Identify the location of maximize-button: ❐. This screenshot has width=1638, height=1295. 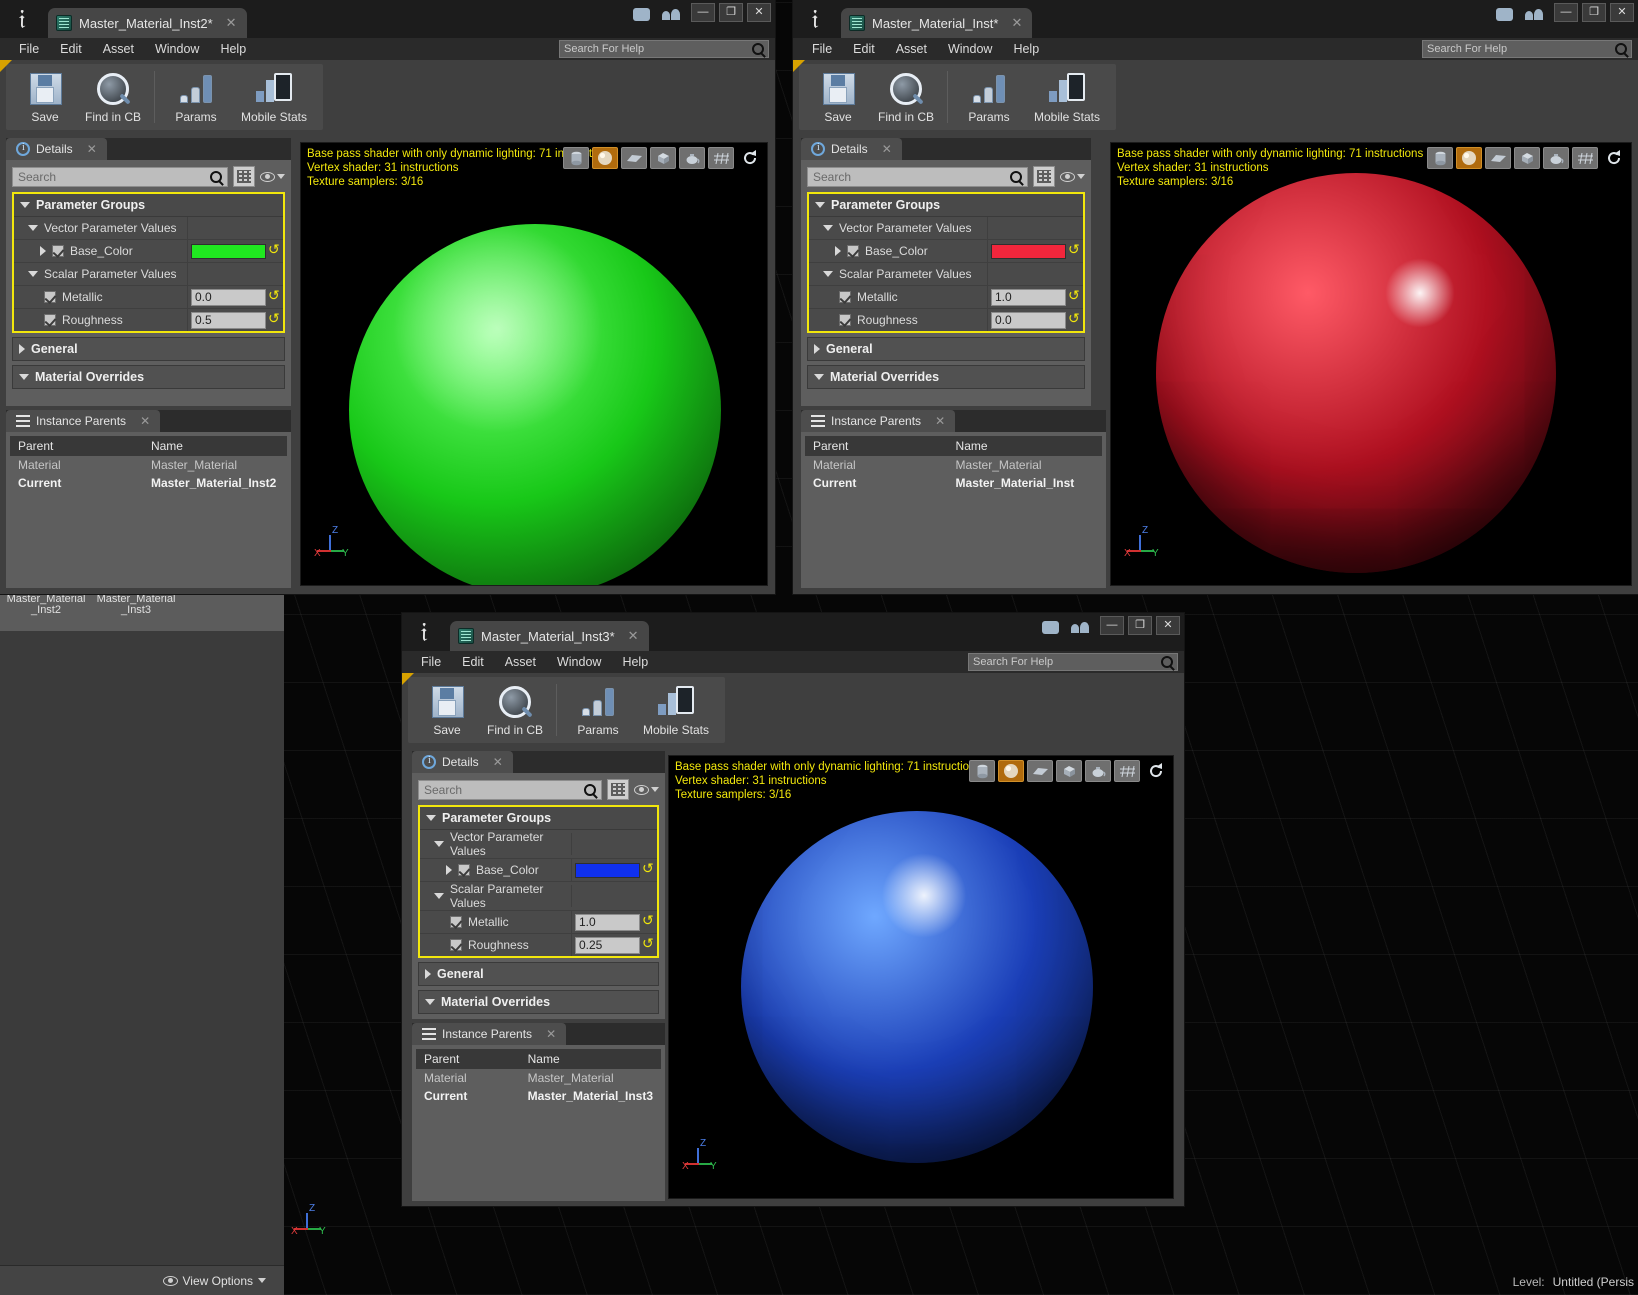
(1594, 12).